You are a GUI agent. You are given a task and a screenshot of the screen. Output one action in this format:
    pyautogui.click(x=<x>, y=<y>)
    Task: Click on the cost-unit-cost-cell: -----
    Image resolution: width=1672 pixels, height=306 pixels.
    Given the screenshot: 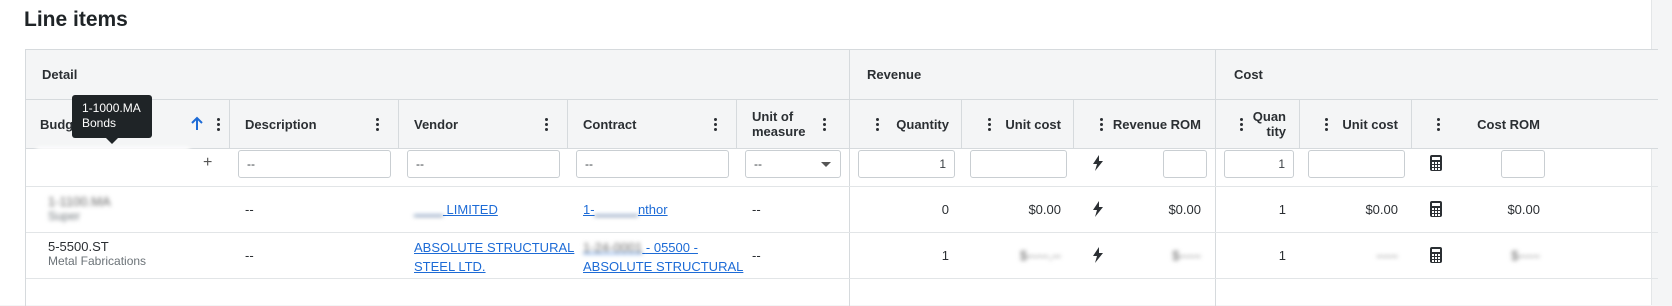 What is the action you would take?
    pyautogui.click(x=1387, y=255)
    